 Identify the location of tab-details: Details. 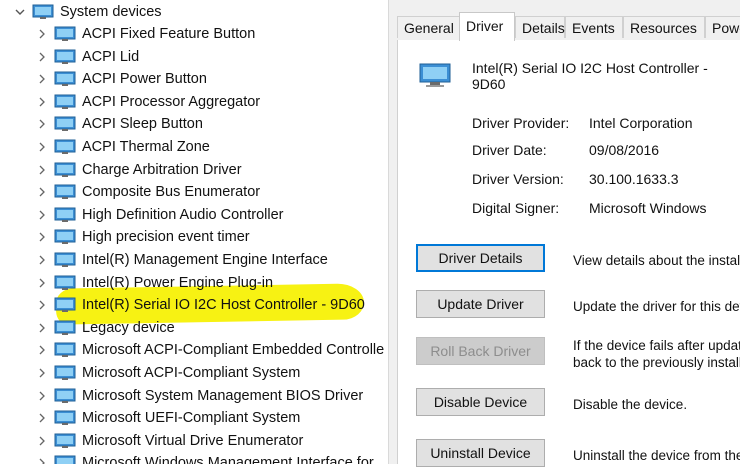
(540, 27).